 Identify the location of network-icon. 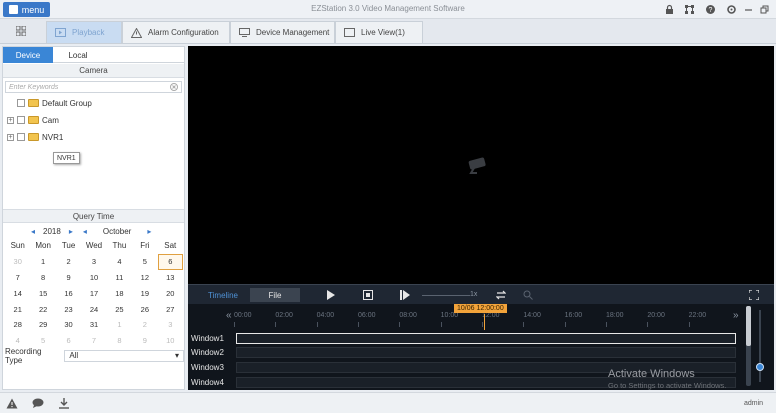
(689, 9).